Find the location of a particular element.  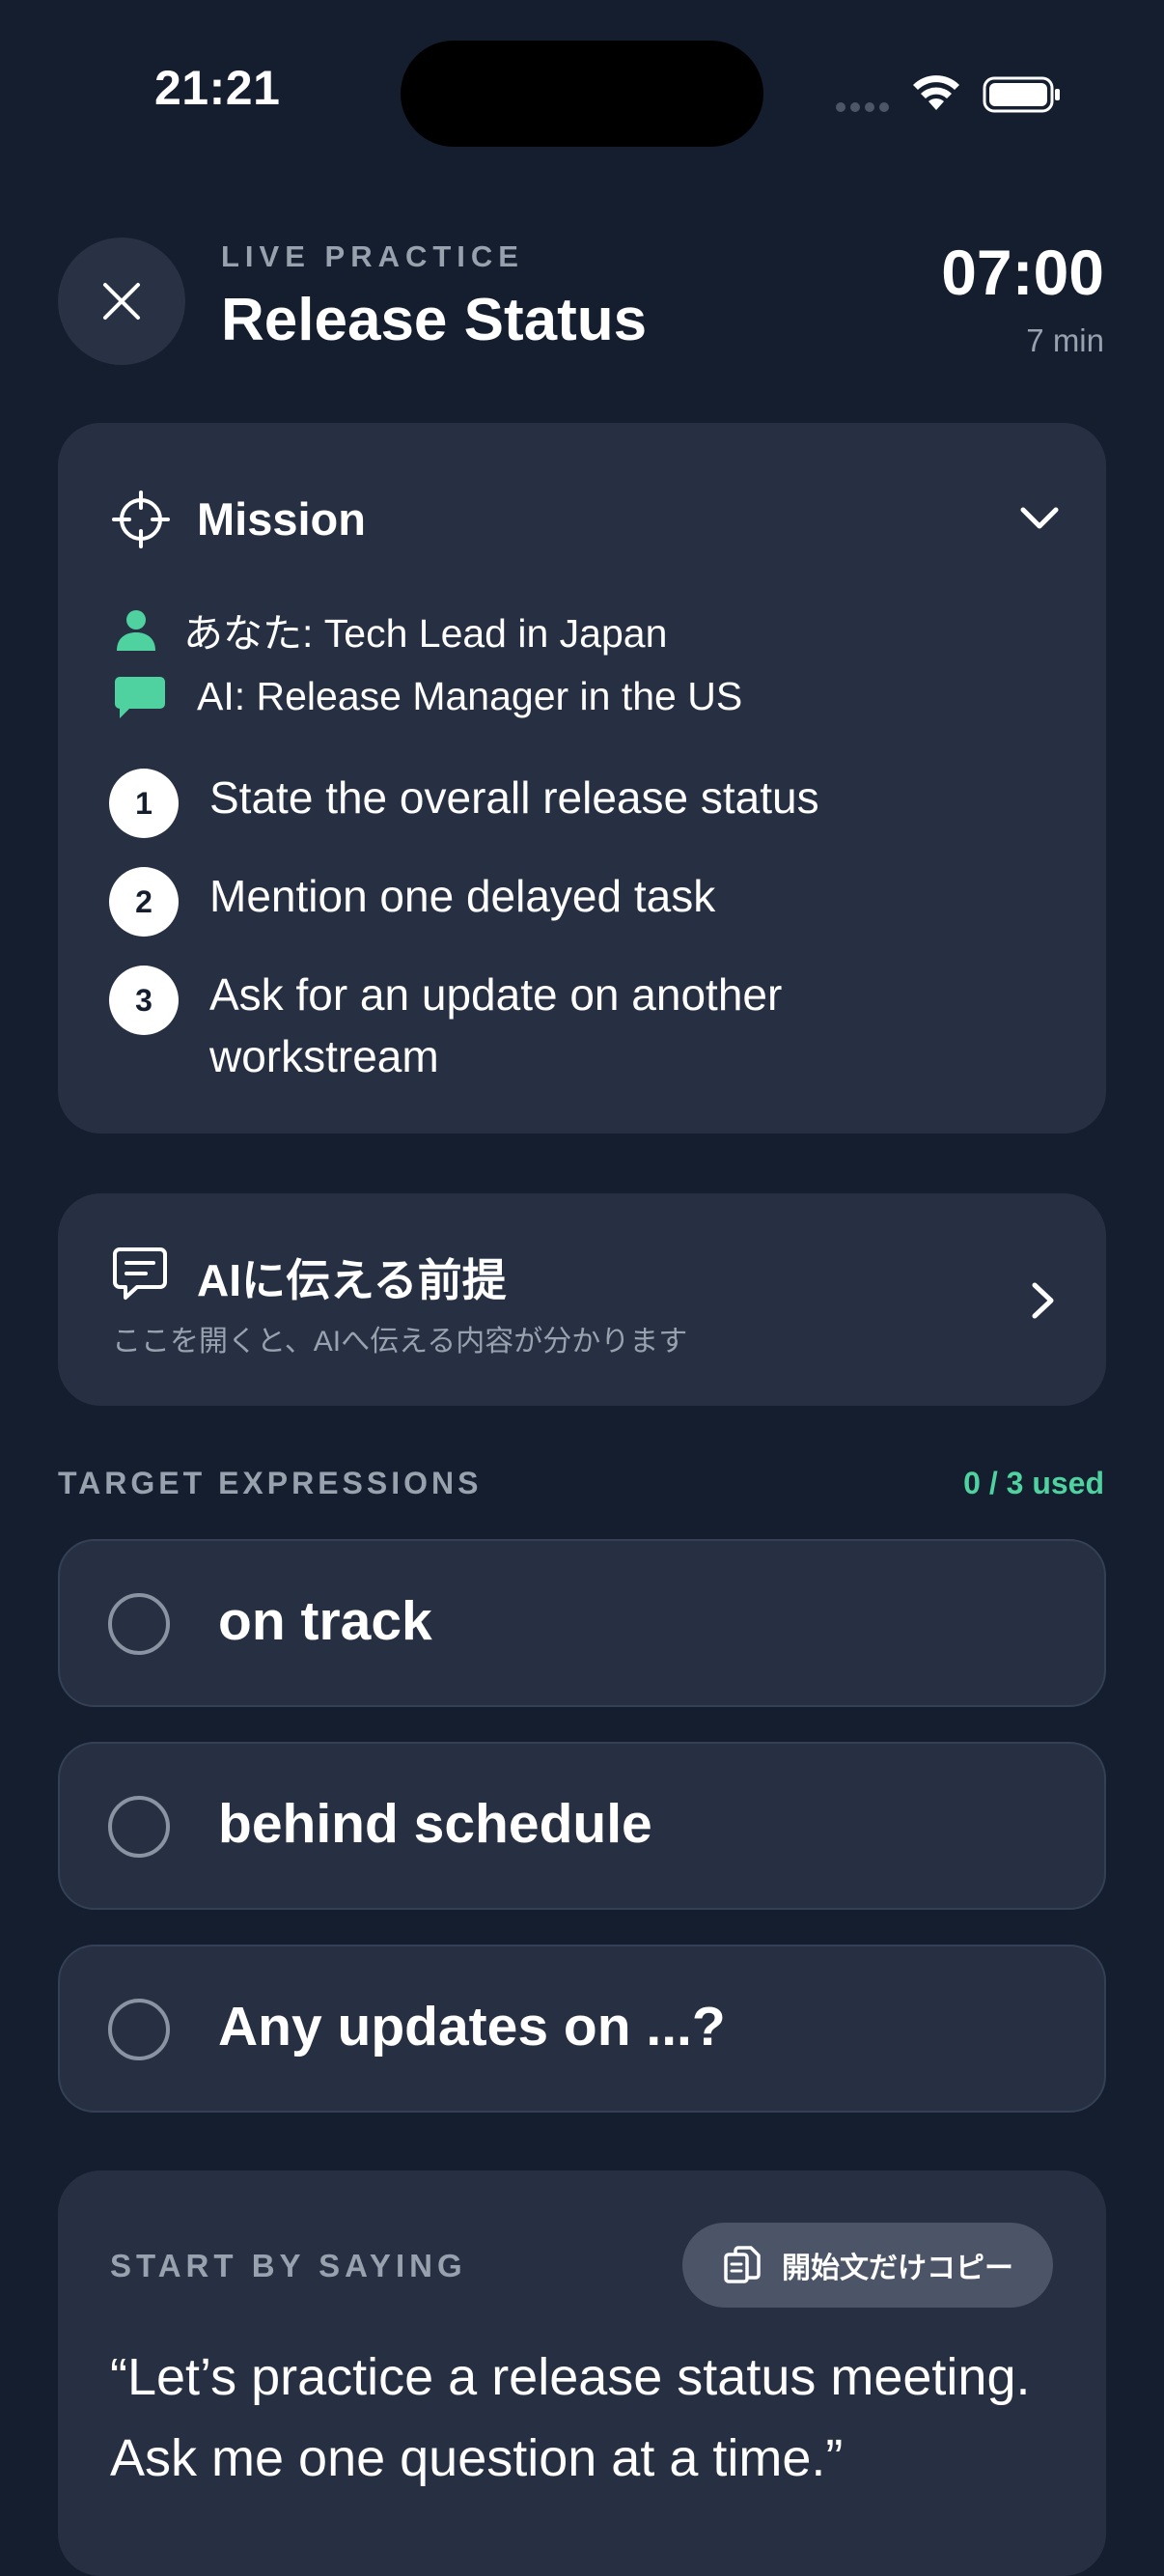

person-icon is located at coordinates (136, 631).